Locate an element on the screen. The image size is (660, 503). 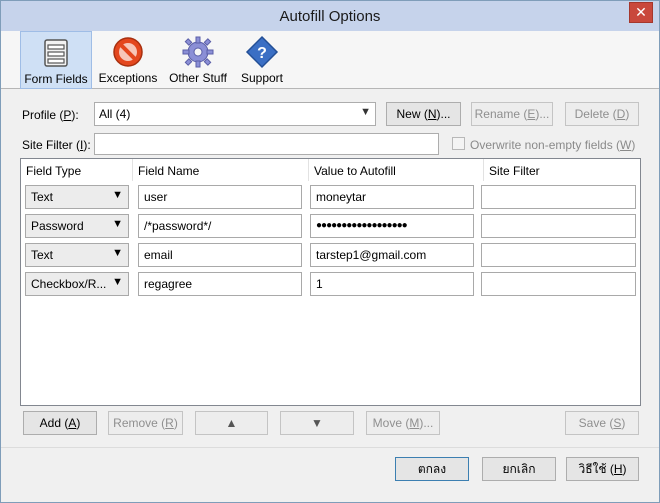
overwrite-label-post: ) is located at coordinates (633, 145).